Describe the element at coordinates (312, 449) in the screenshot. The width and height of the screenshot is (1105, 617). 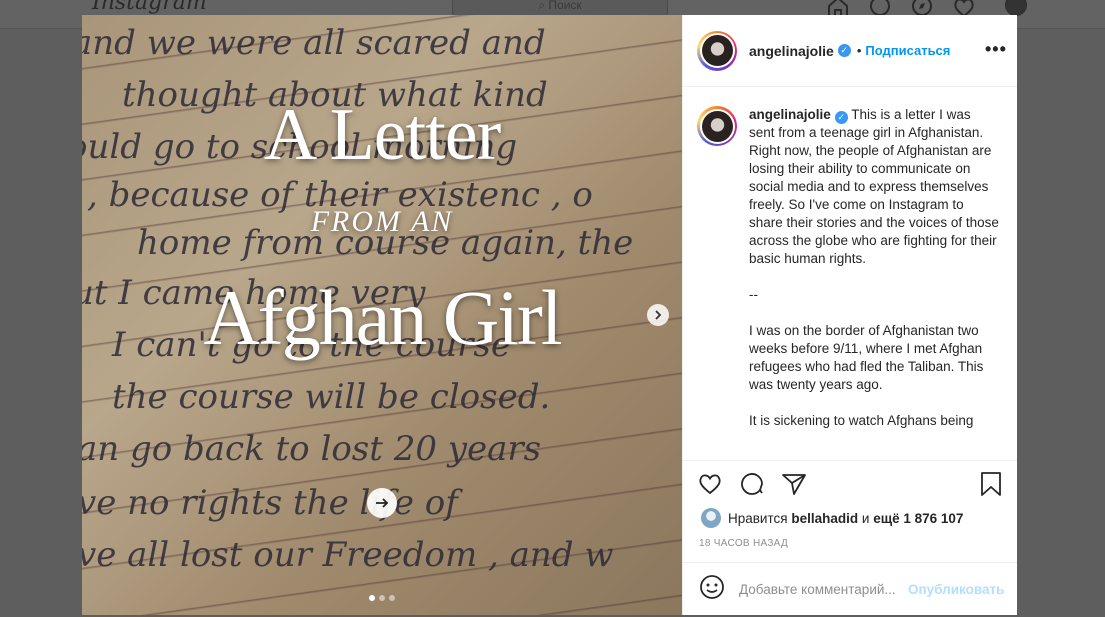
I see `handwriting-line: an go back to lost 20 years` at that location.